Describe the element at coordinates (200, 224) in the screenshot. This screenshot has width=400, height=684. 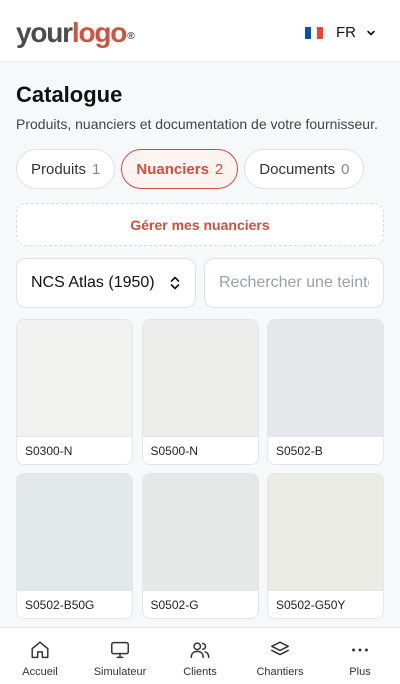
I see `manage-palettes-button: Gérer mes nuanciers` at that location.